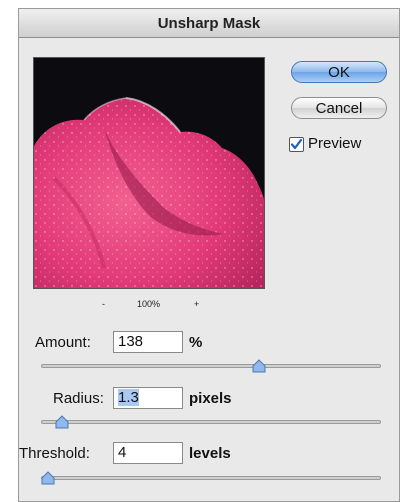  I want to click on zoom-level-label: 100%, so click(149, 304).